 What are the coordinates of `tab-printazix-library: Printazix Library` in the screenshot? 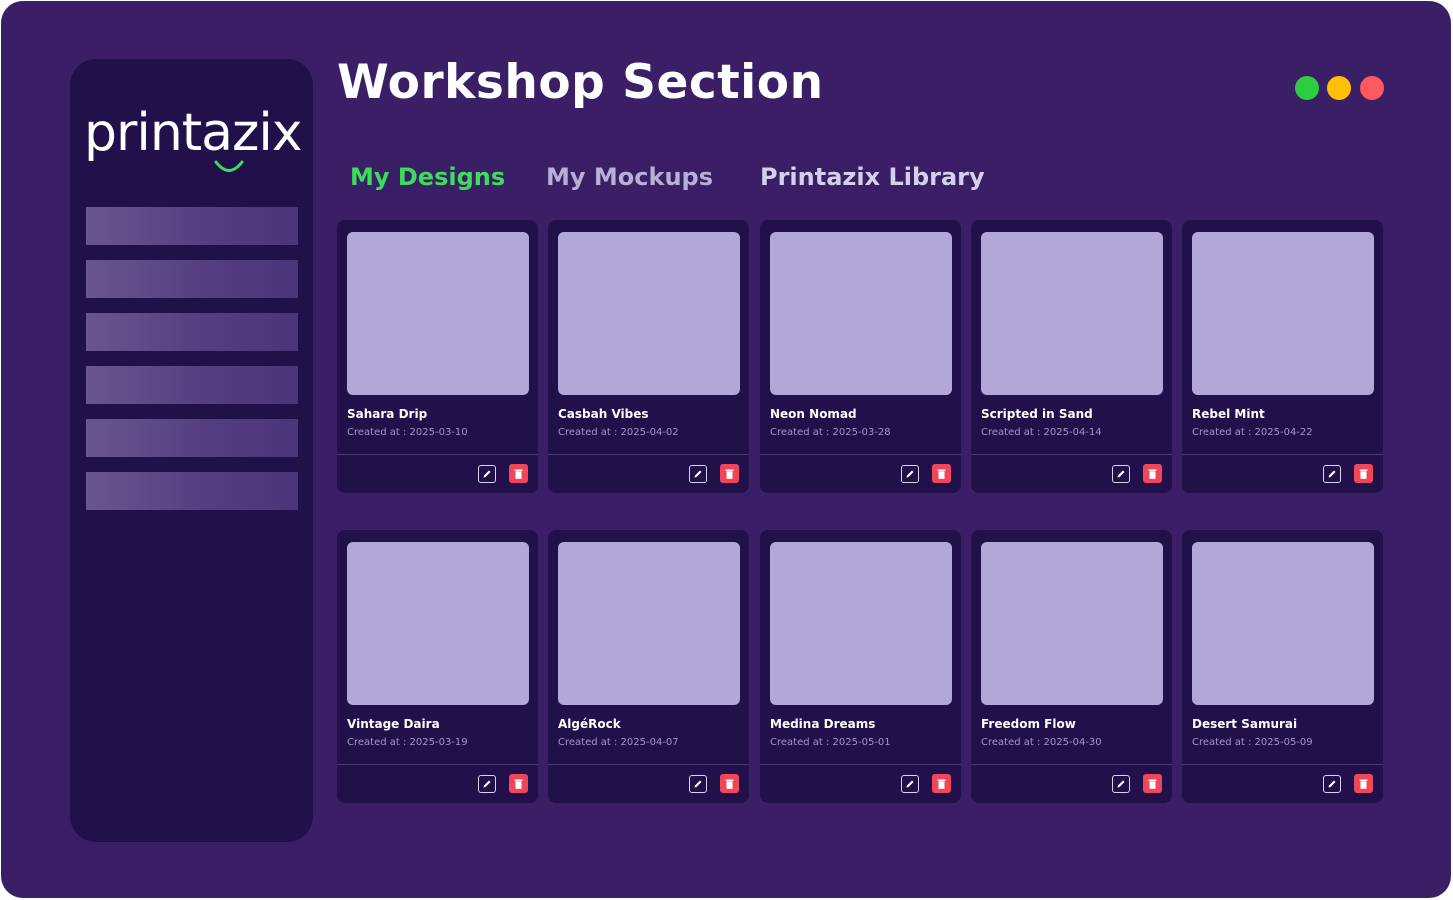 It's located at (872, 177).